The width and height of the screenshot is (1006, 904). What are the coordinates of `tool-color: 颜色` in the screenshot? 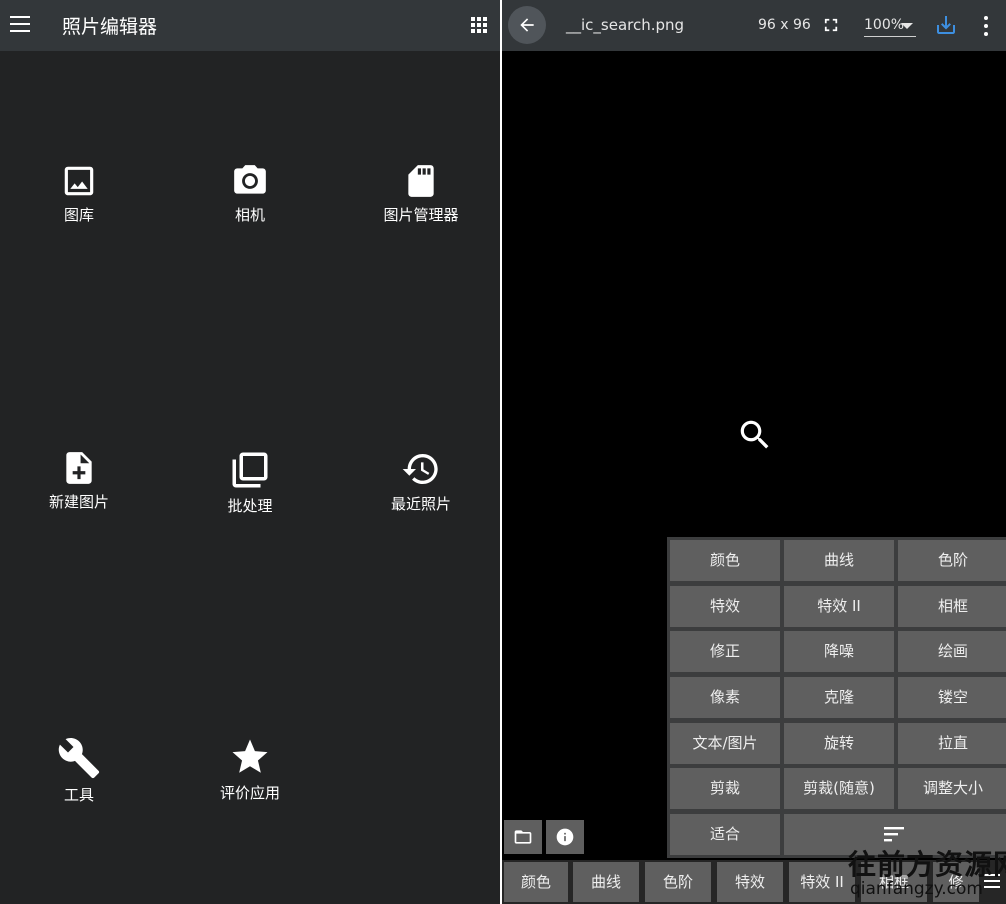 It's located at (725, 560).